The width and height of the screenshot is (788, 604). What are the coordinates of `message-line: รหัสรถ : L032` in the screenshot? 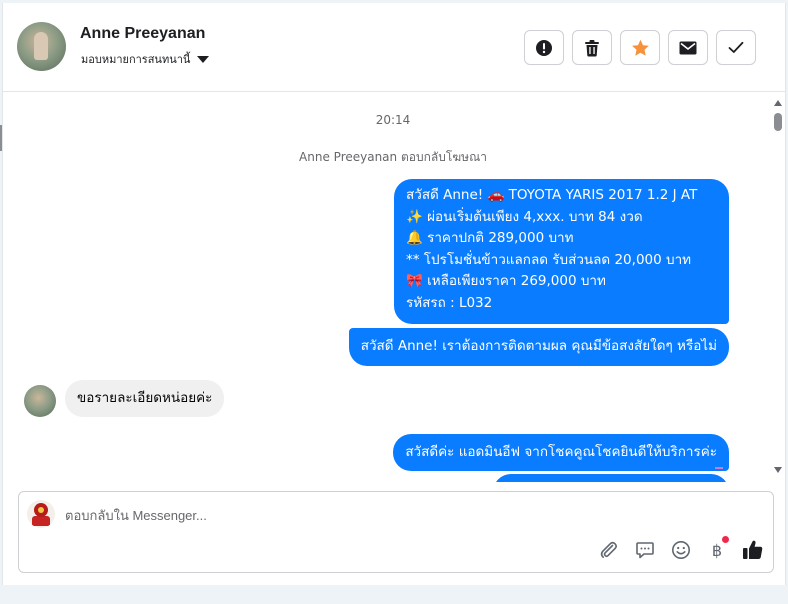 It's located at (449, 302).